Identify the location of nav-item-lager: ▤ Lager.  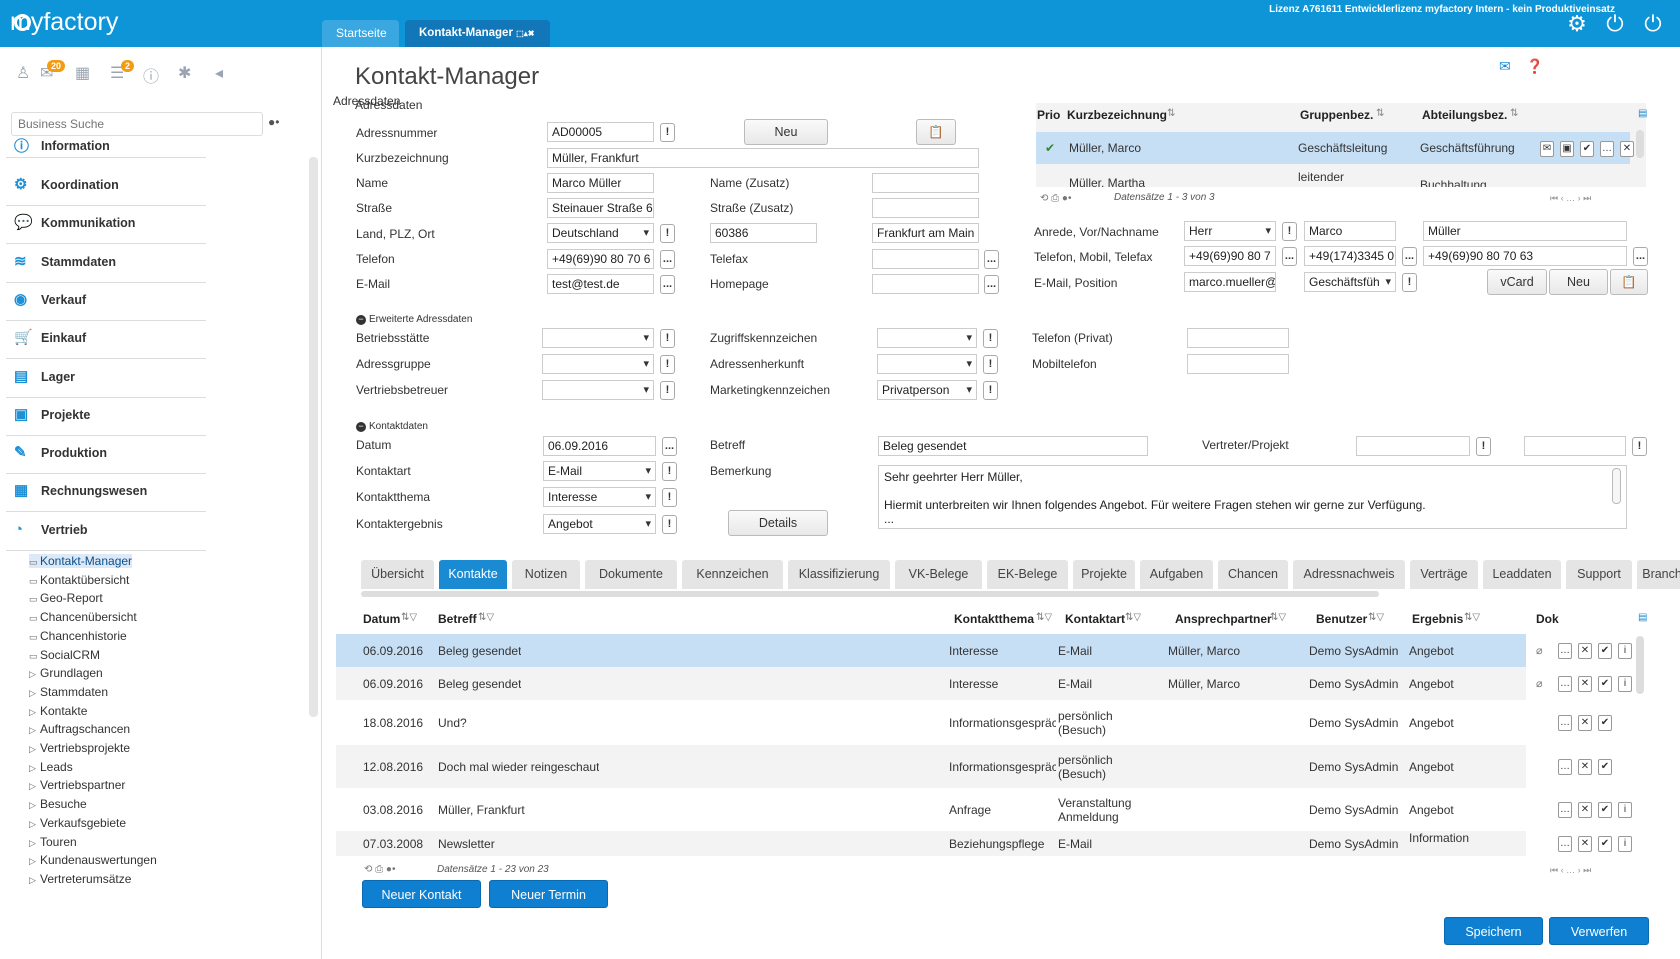
(106, 377).